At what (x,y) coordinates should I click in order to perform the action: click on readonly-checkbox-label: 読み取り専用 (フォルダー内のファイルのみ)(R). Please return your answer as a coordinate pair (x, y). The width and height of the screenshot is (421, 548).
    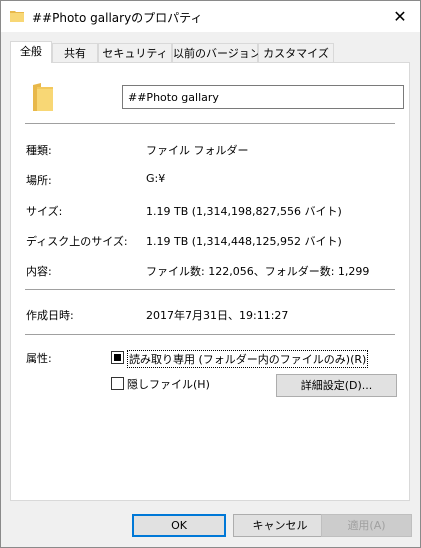
    Looking at the image, I should click on (248, 359).